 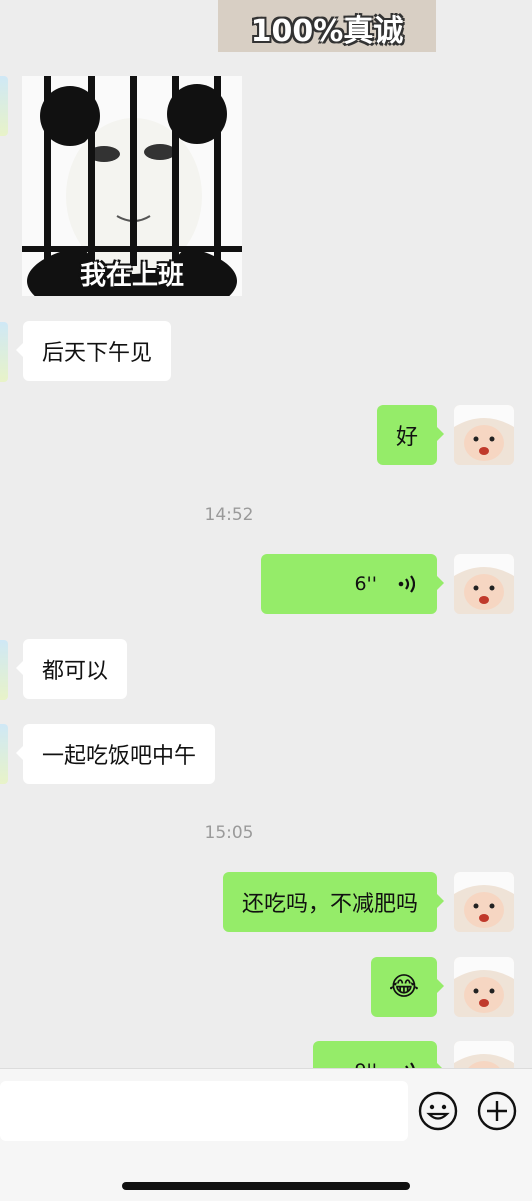 I want to click on sent-message-bubble: 还吃吗，不减肥吗, so click(x=333, y=902).